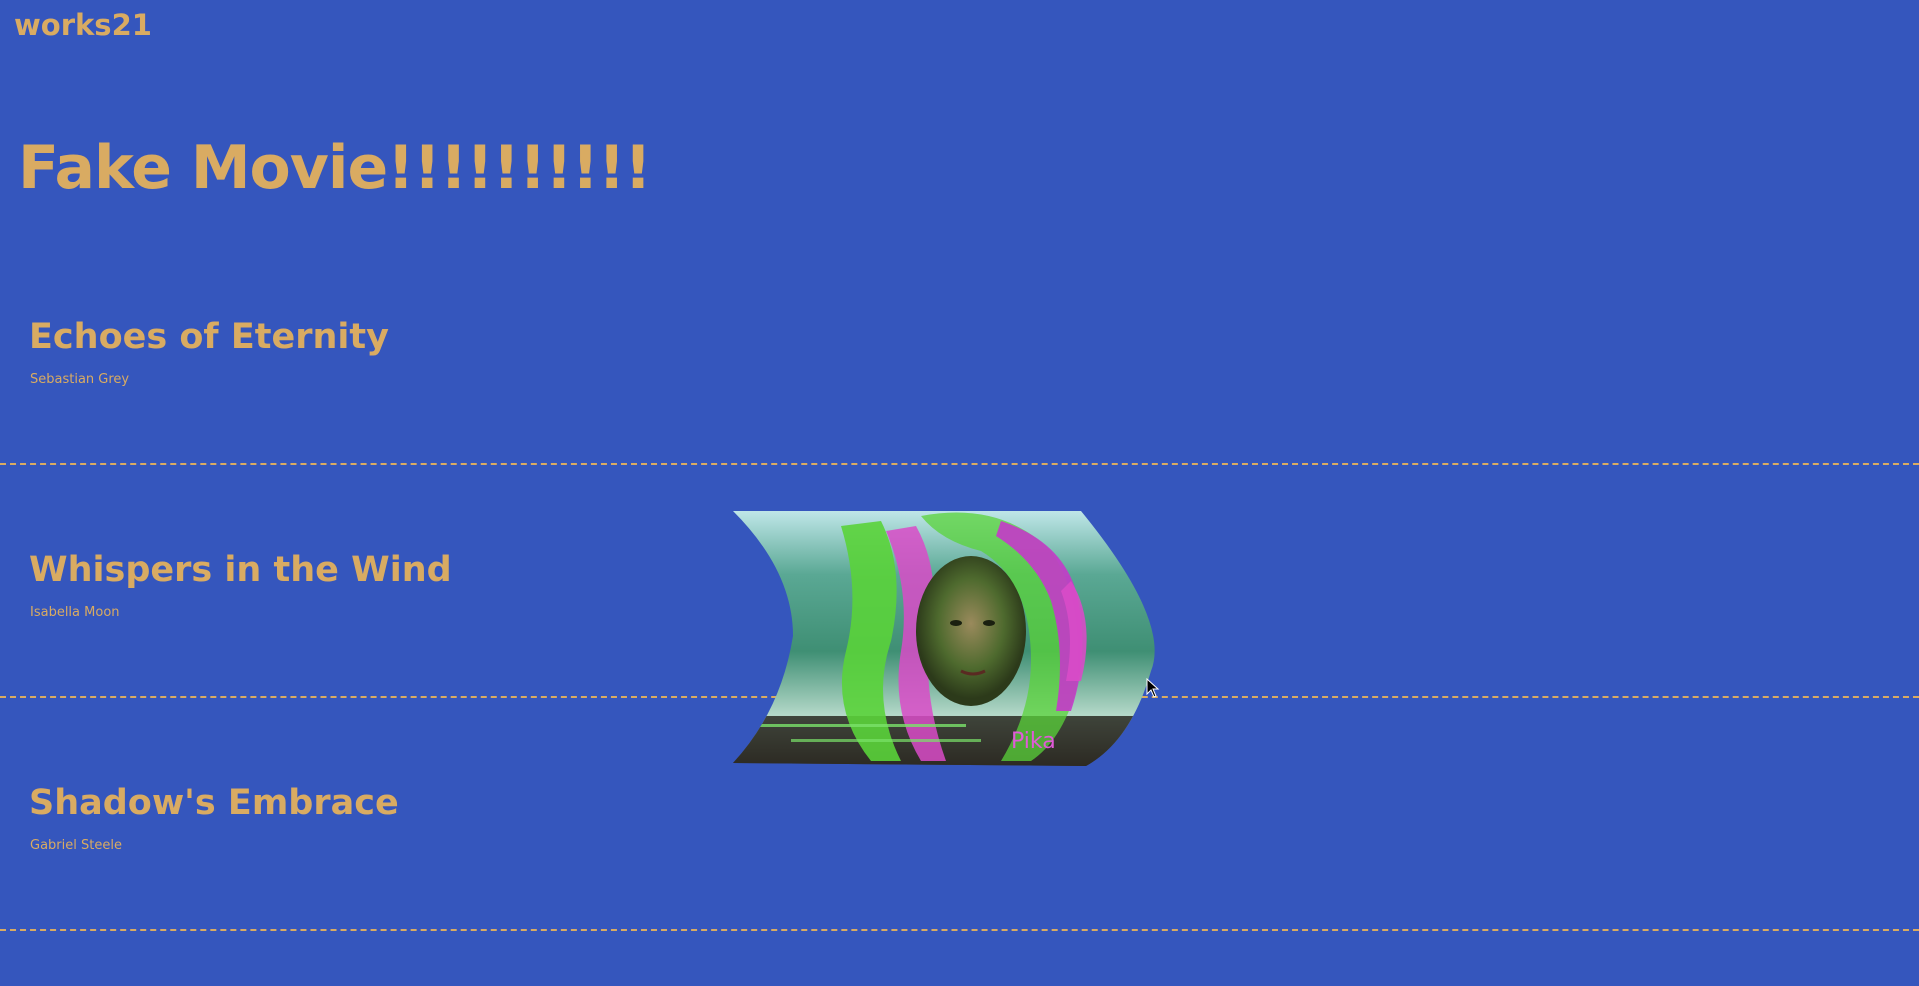  I want to click on movie-title: Echoes of Eternity, so click(209, 337).